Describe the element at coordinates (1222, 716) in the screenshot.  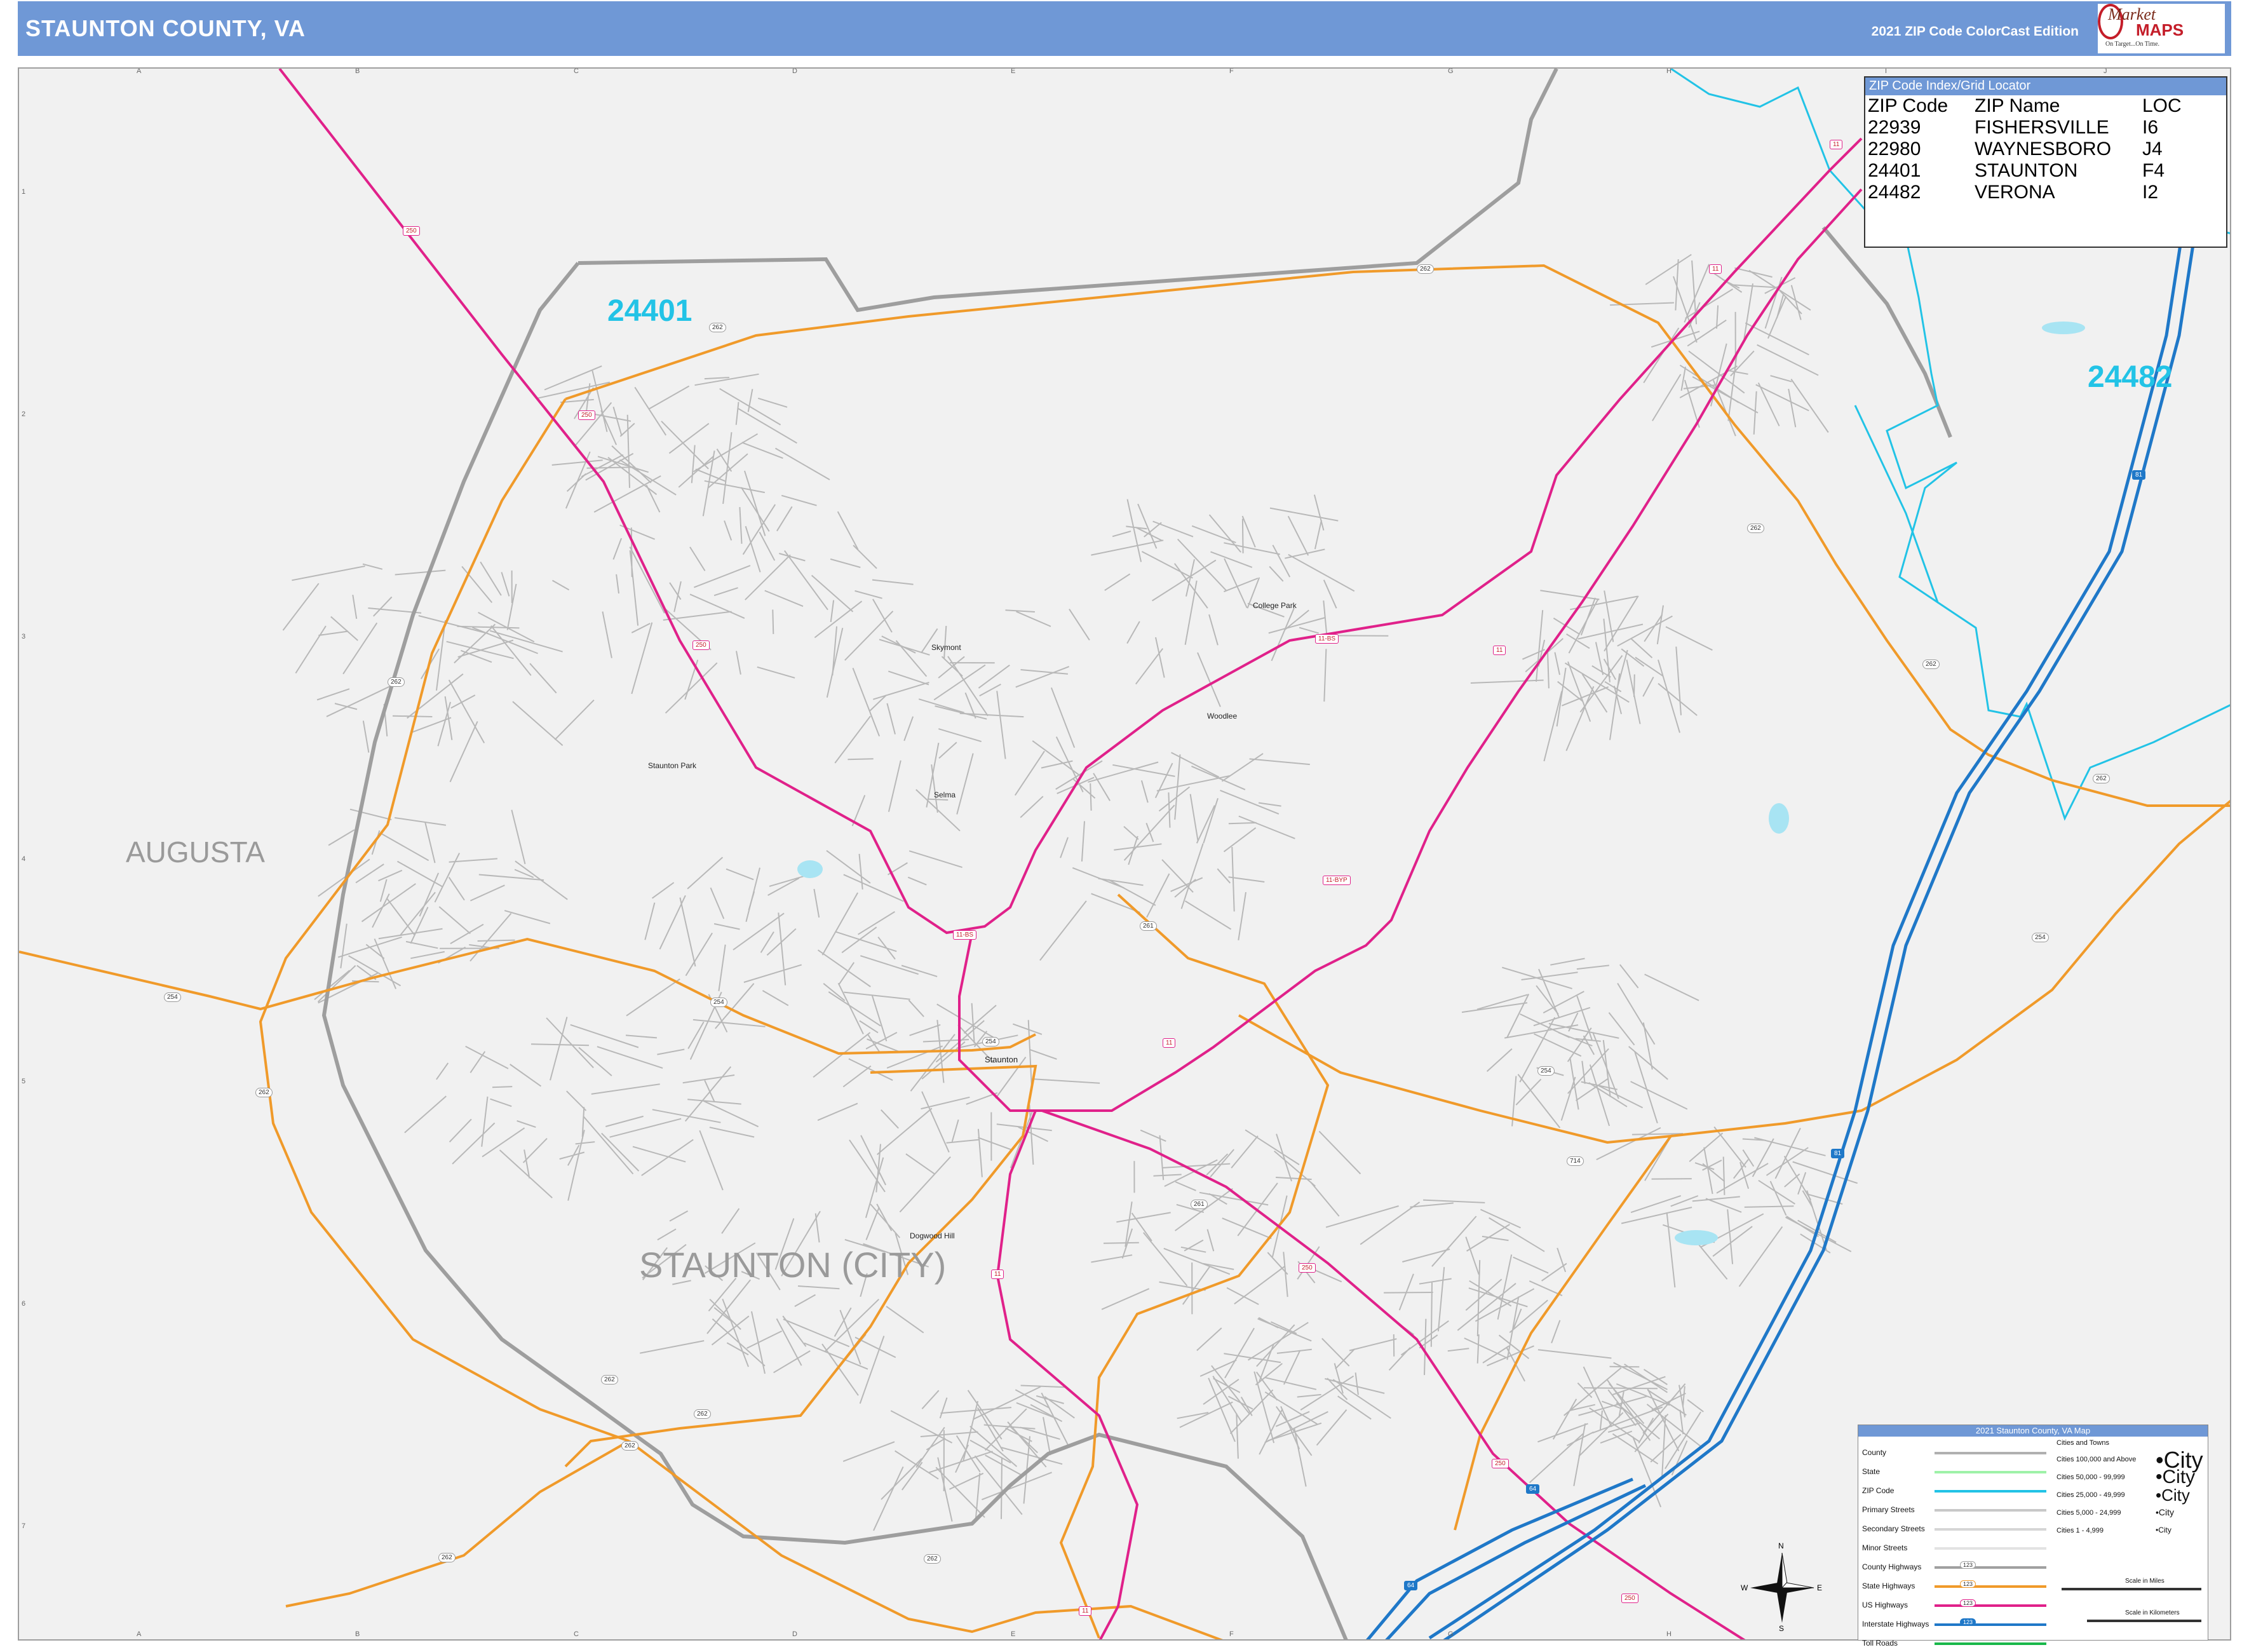
I see `place-woodlee: Woodlee` at that location.